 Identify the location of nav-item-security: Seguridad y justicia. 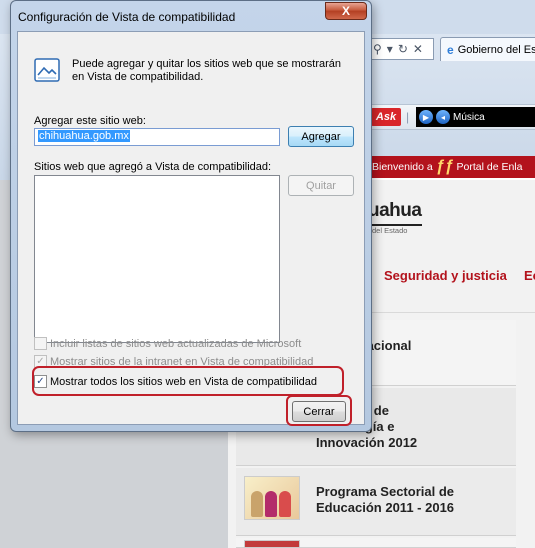
(445, 275).